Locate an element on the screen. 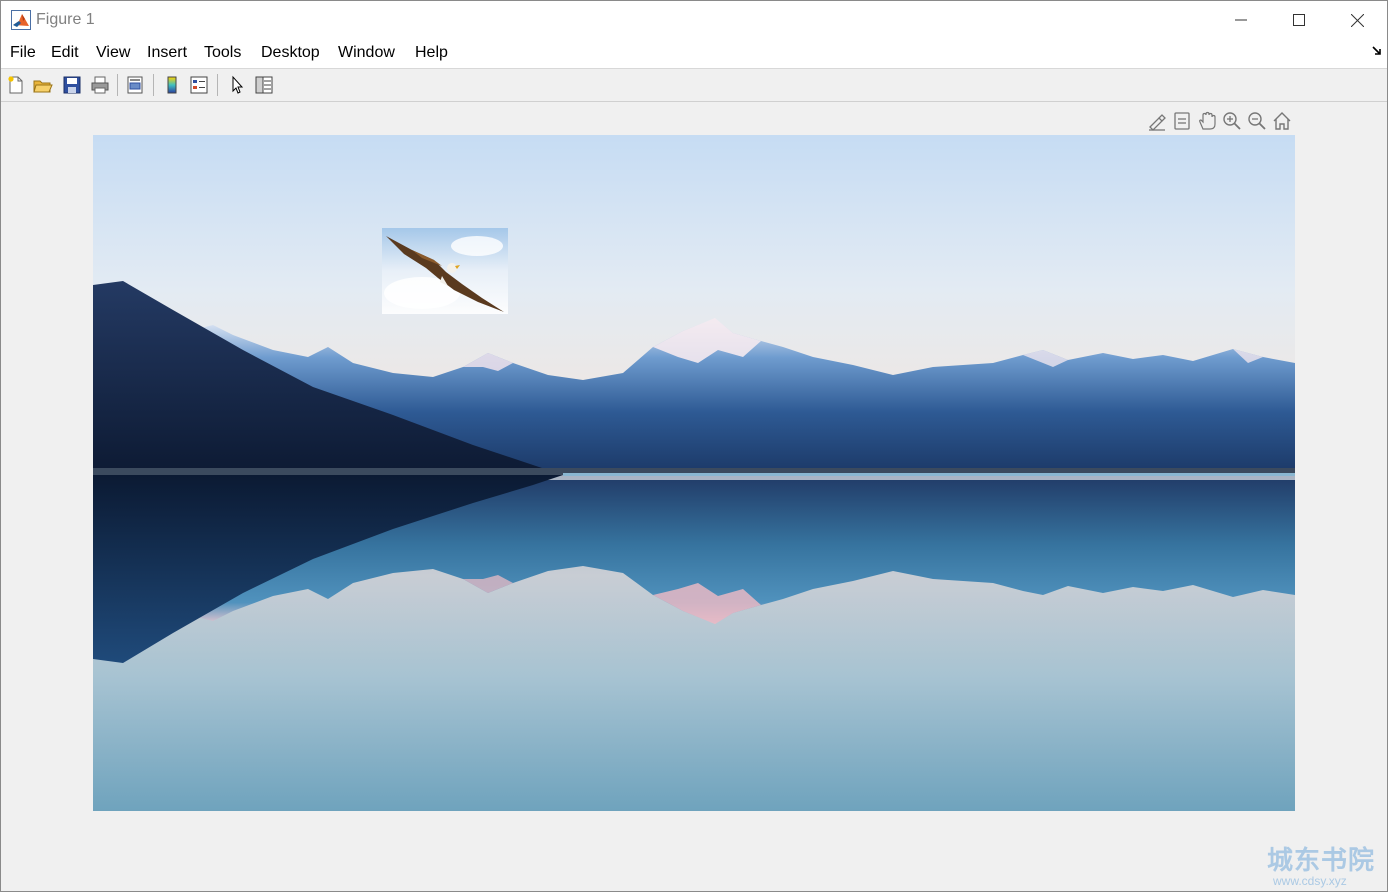  close-icon is located at coordinates (1357, 20).